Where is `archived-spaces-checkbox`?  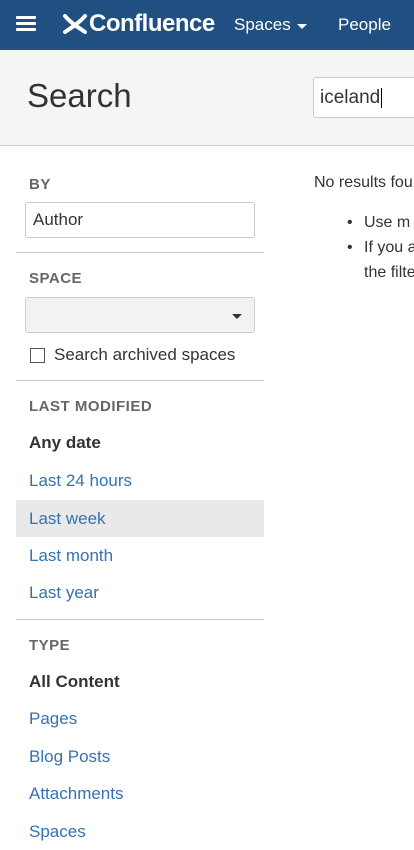
archived-spaces-checkbox is located at coordinates (37, 355).